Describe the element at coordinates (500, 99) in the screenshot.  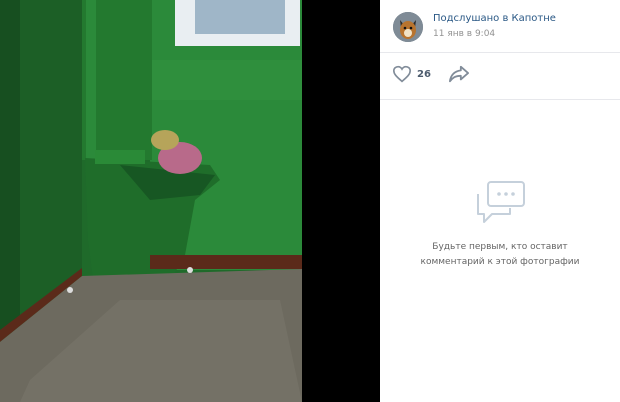
I see `actions-divider` at that location.